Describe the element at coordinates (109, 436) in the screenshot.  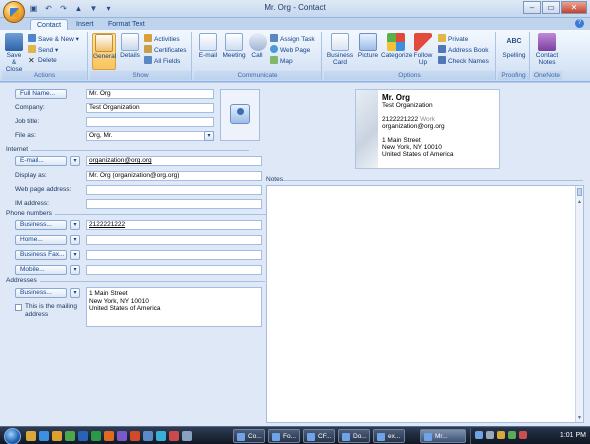
I see `firefox-icon` at that location.